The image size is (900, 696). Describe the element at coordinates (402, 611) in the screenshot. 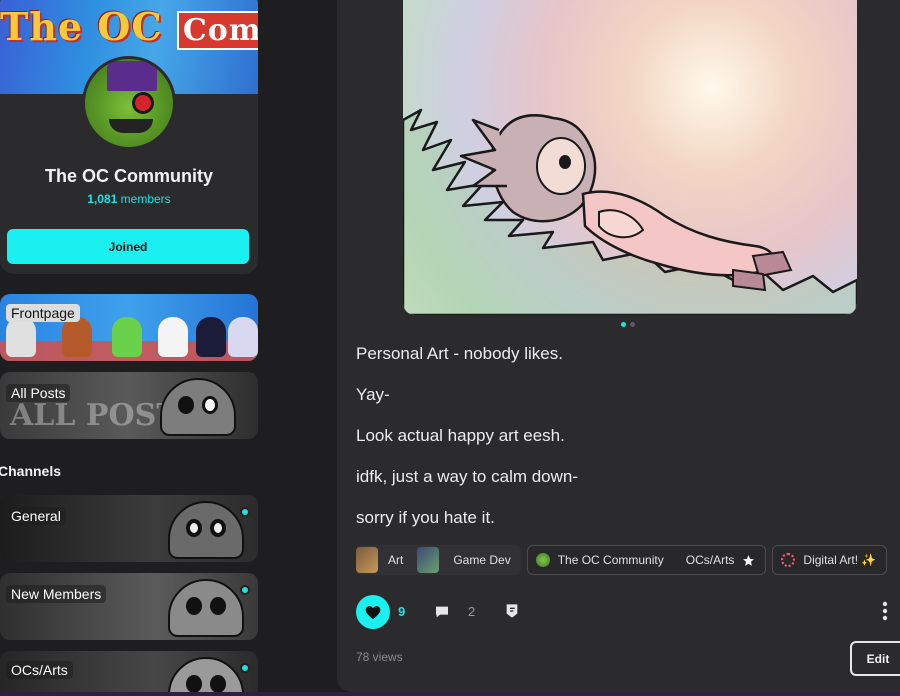

I see `like-count: 9` at that location.